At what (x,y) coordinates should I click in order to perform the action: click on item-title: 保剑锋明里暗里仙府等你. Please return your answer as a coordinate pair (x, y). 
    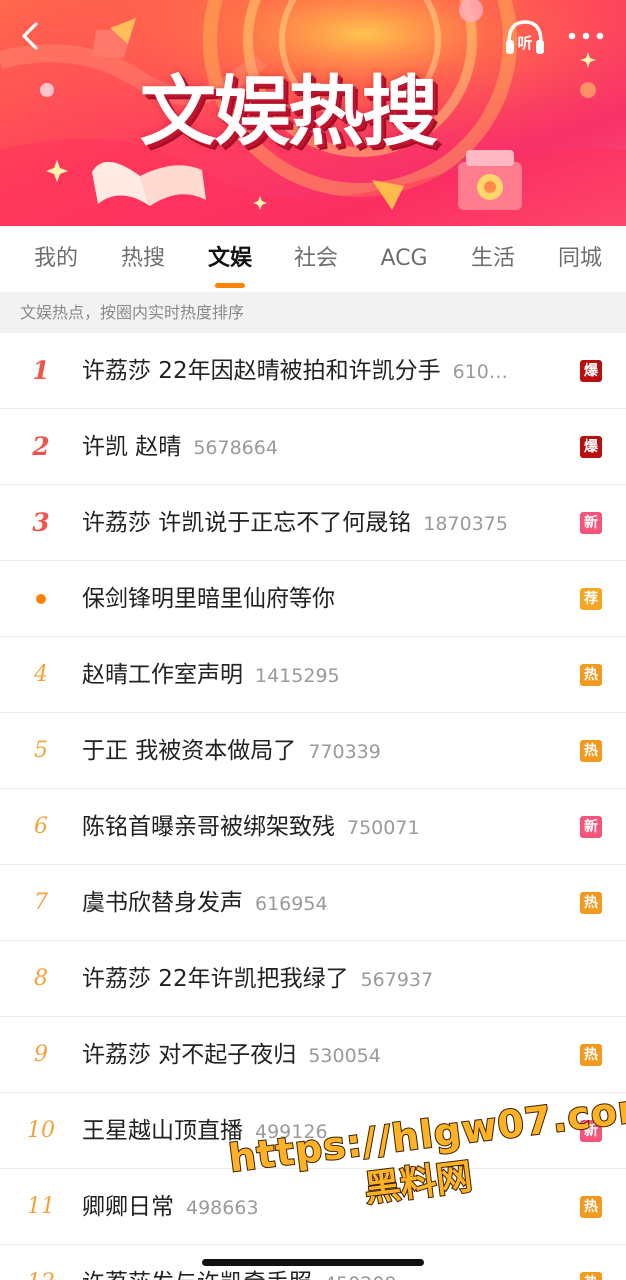
    Looking at the image, I should click on (208, 599).